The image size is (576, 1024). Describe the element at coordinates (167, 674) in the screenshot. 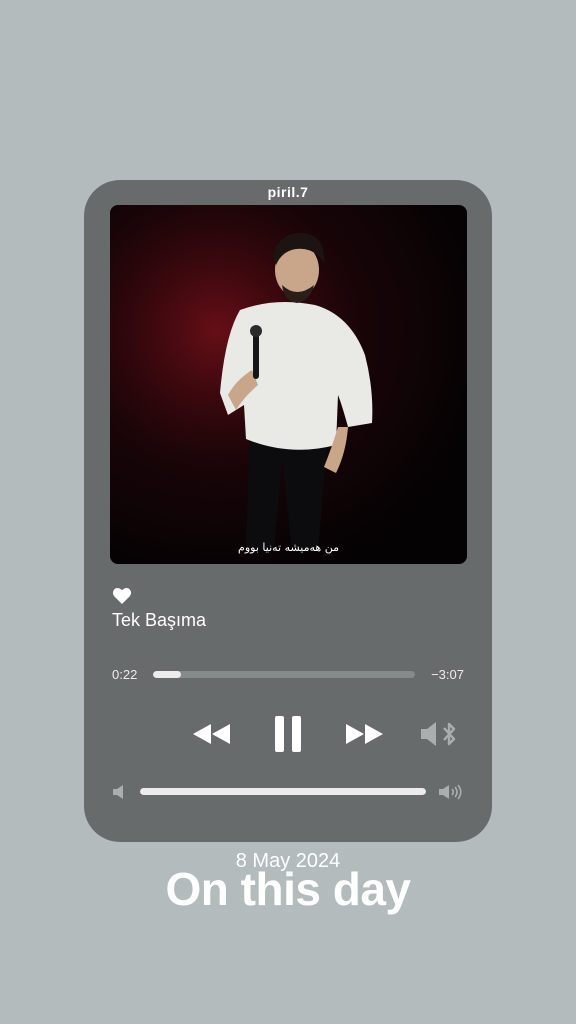

I see `progress-fill` at that location.